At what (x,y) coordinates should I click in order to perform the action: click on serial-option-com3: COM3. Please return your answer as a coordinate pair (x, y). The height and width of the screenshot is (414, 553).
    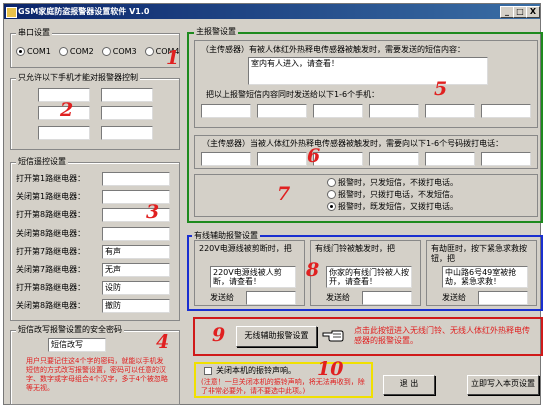
    Looking at the image, I should click on (119, 51).